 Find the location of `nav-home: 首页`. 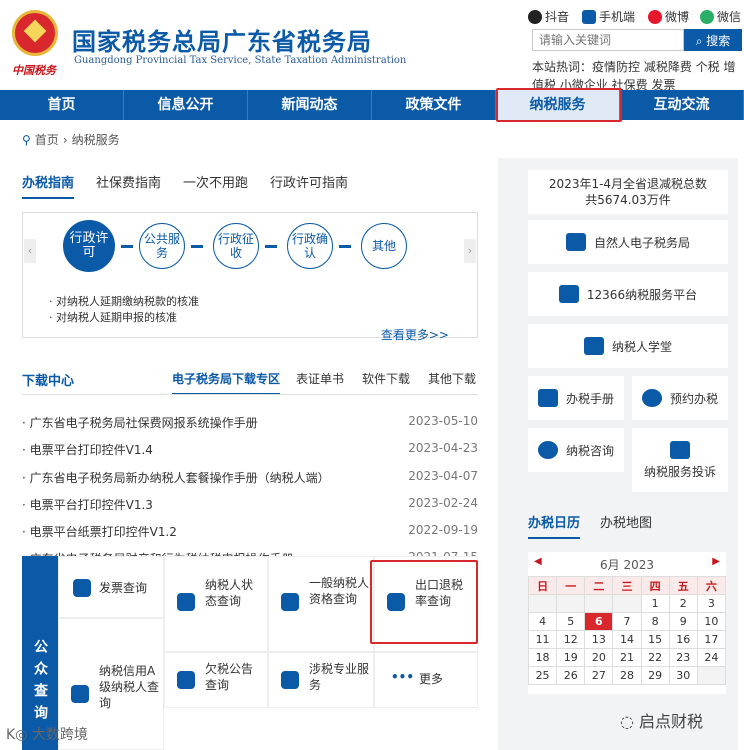

nav-home: 首页 is located at coordinates (62, 105).